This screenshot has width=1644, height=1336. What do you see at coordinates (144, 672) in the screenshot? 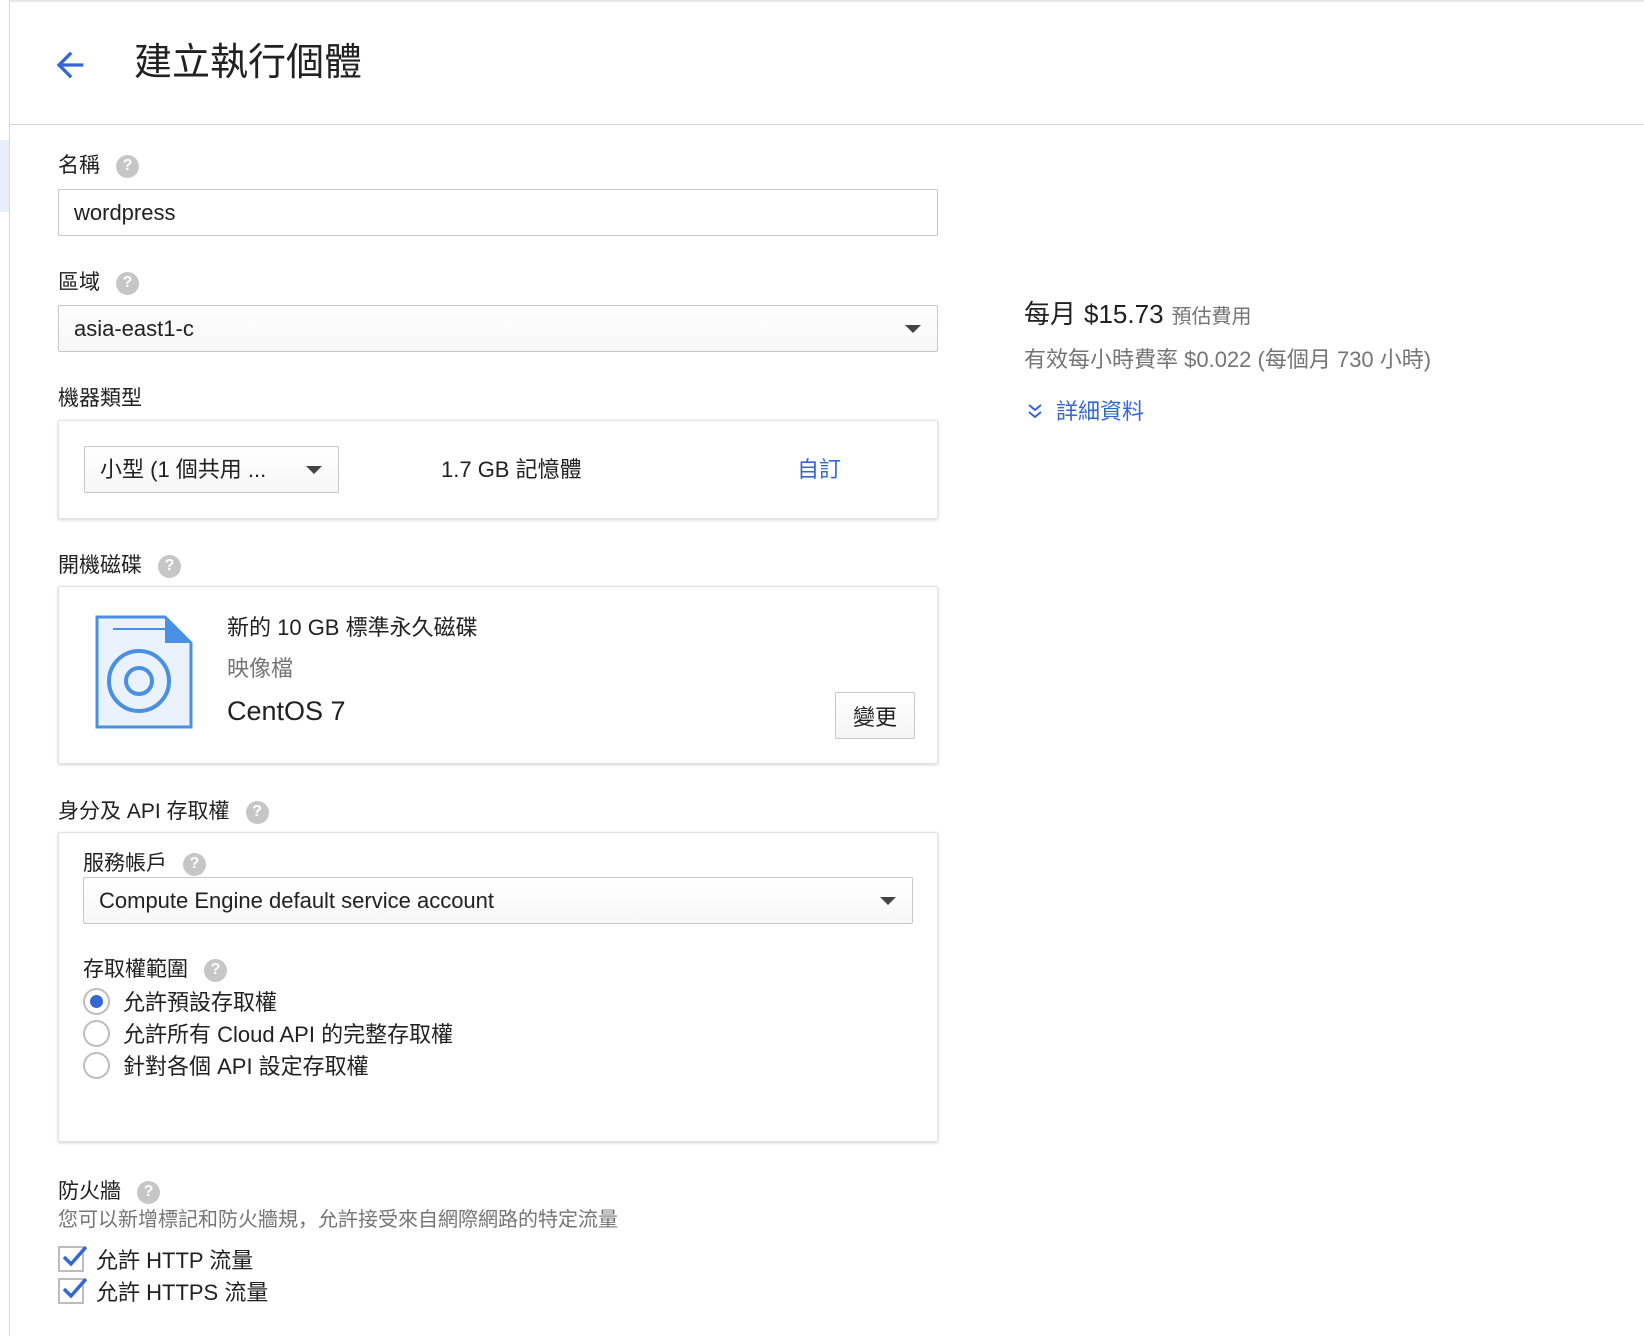
I see `disk-image-icon` at bounding box center [144, 672].